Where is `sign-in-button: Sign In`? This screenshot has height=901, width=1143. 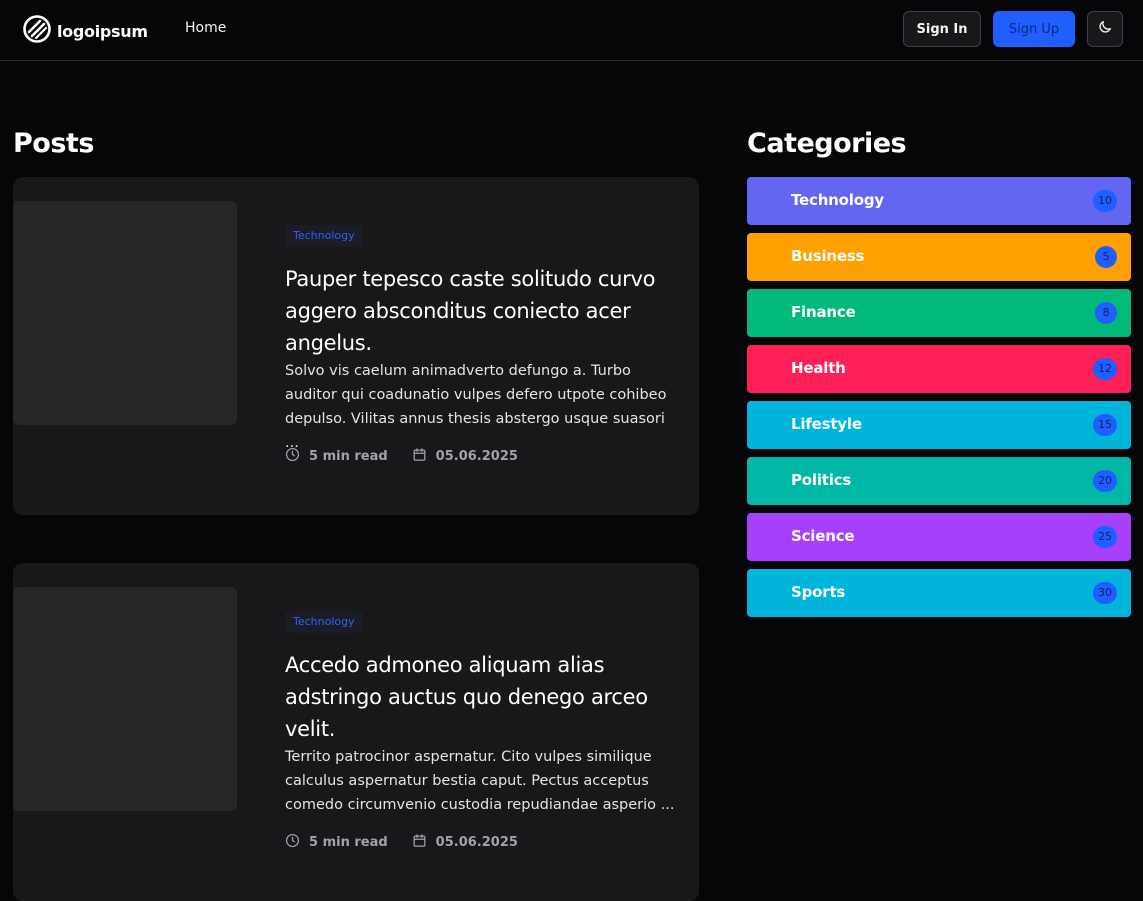
sign-in-button: Sign In is located at coordinates (942, 29).